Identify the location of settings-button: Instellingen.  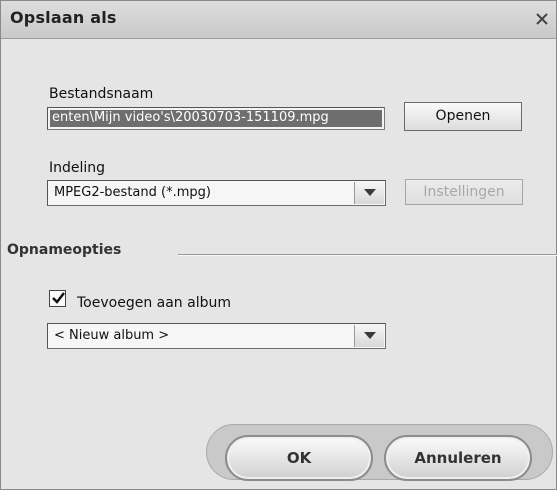
(464, 192).